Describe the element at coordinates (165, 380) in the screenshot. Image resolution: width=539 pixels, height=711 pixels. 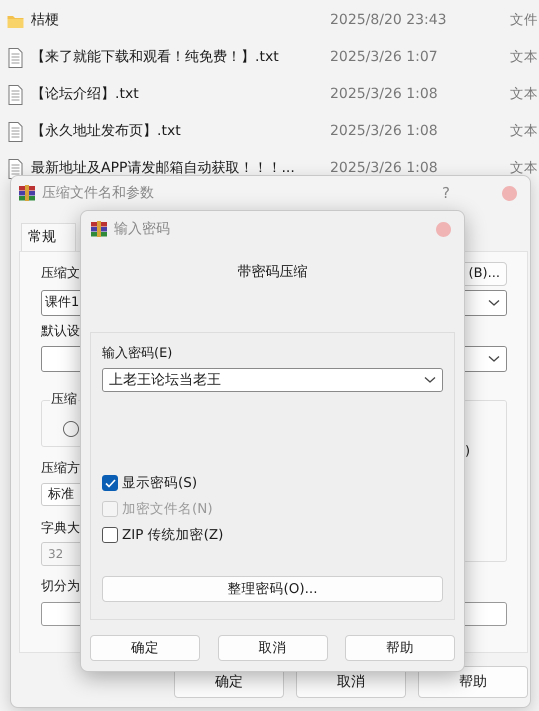
I see `combo-value: 上老王论坛当老王` at that location.